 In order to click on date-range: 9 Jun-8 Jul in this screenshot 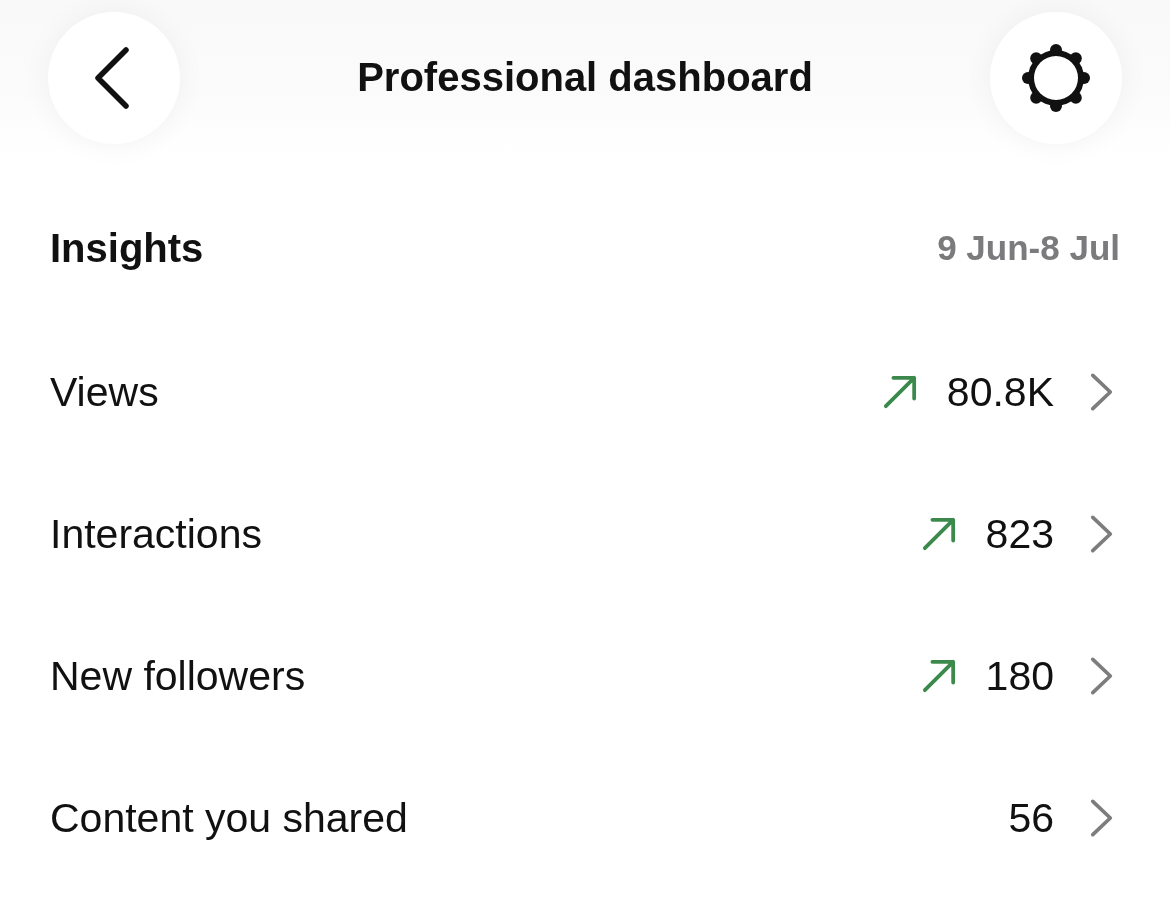, I will do `click(1028, 248)`.